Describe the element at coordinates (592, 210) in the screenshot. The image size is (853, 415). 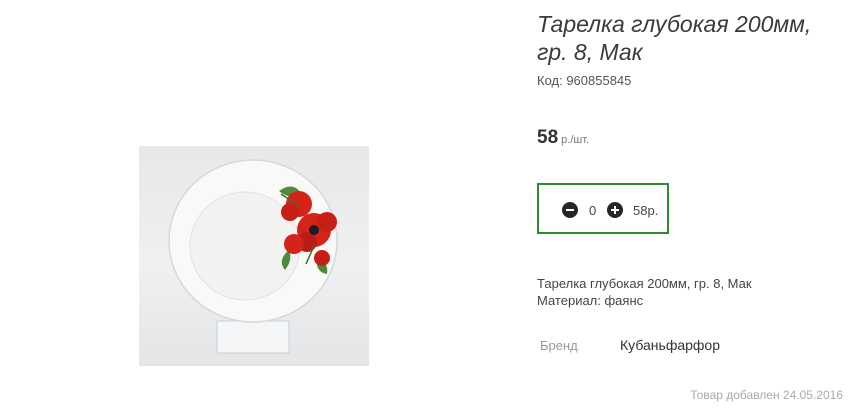
I see `quantity-value: 0` at that location.